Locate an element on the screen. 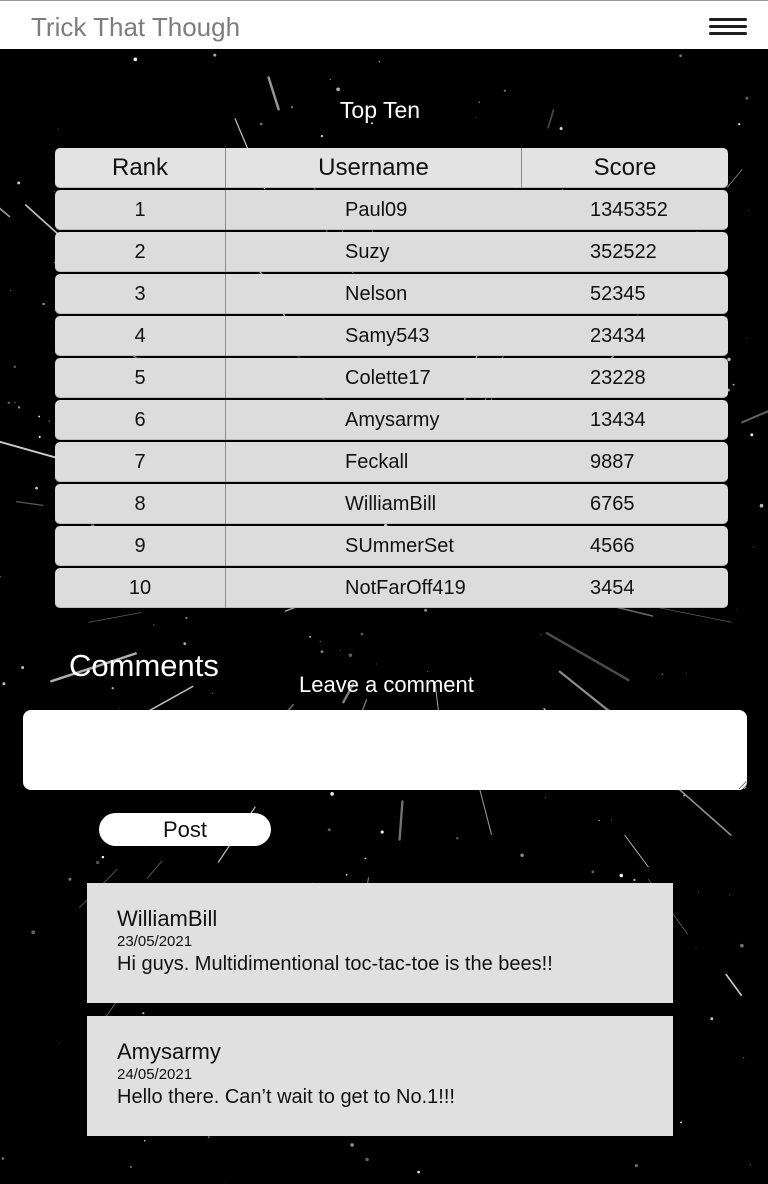 The width and height of the screenshot is (768, 1184). rank-cell: 8 is located at coordinates (140, 504).